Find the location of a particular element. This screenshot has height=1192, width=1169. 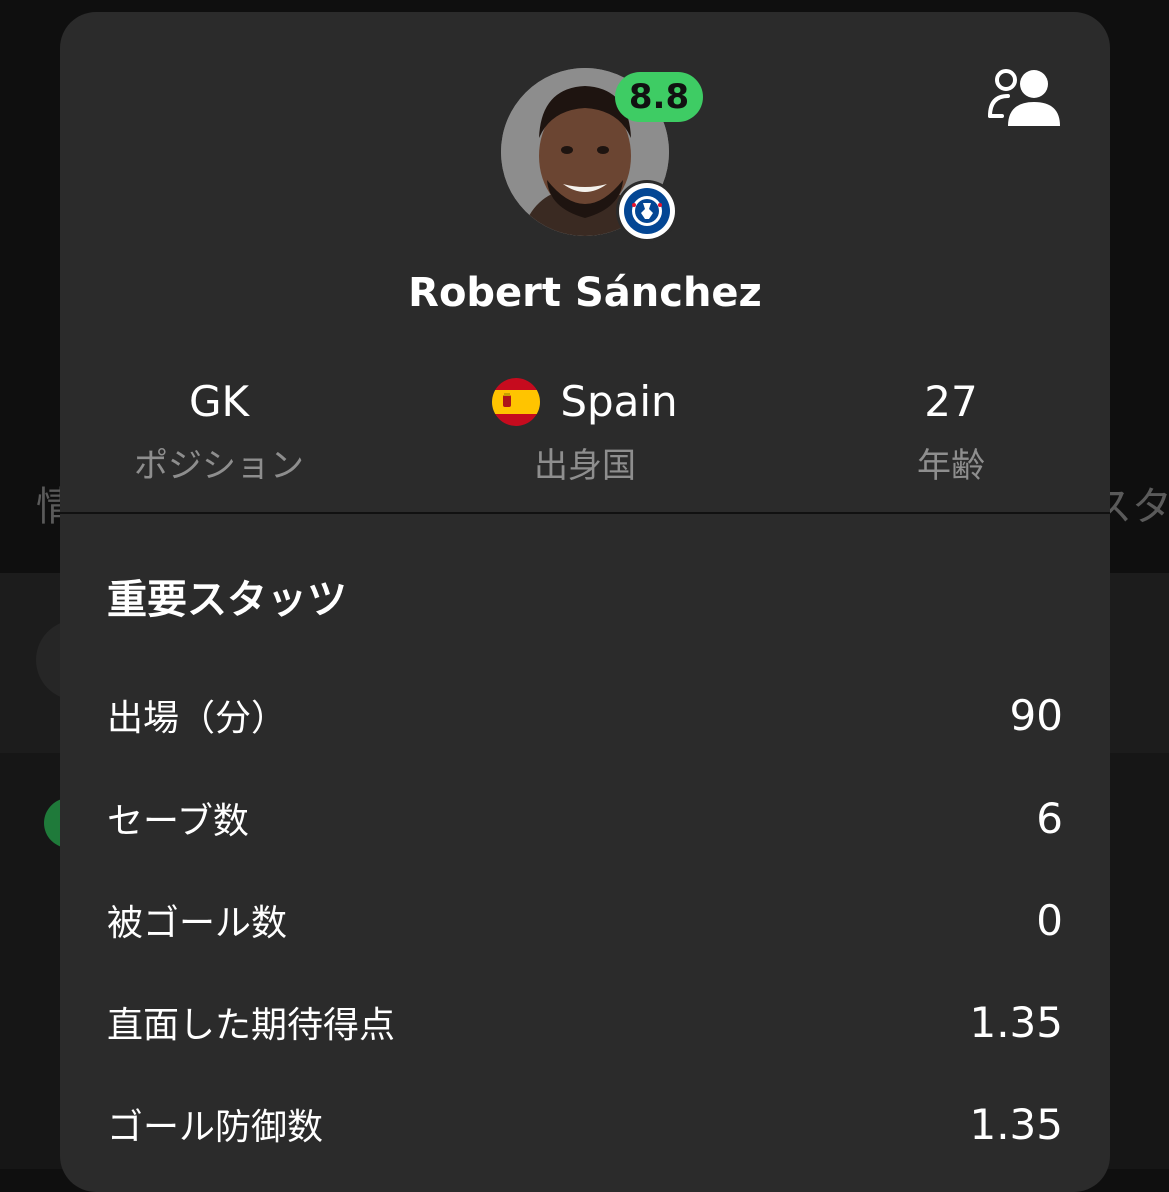

country-info: Spain 出身国 is located at coordinates (585, 430).